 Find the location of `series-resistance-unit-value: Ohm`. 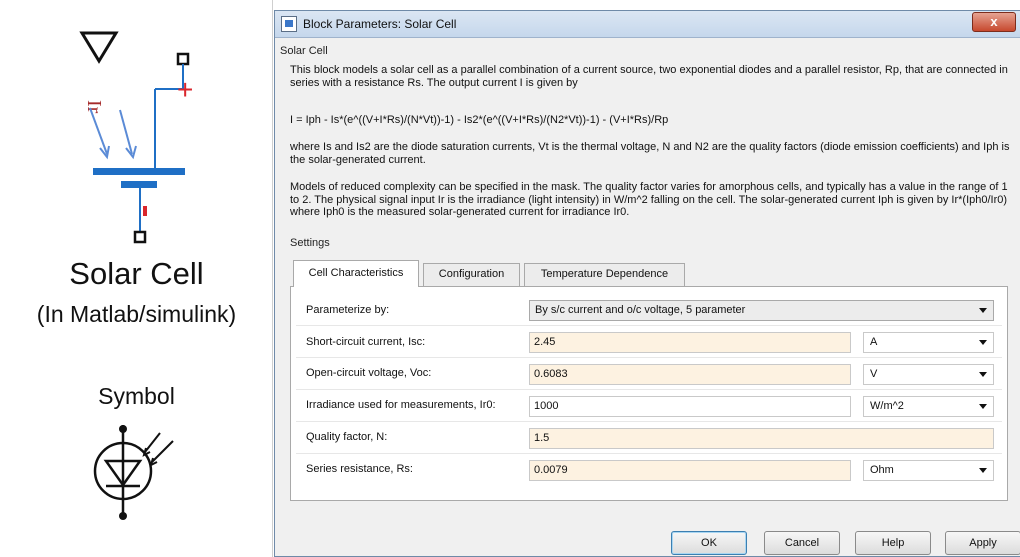

series-resistance-unit-value: Ohm is located at coordinates (882, 470).